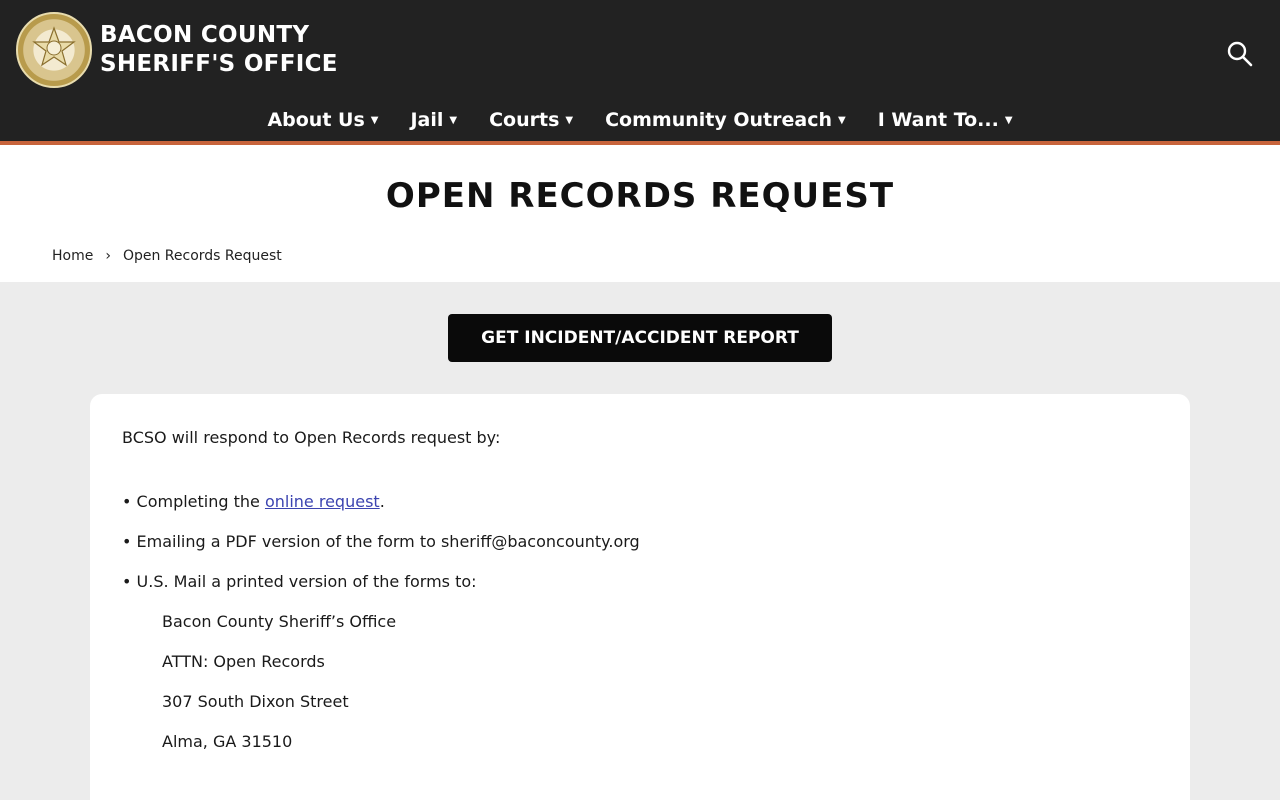 The height and width of the screenshot is (800, 1280). Describe the element at coordinates (718, 120) in the screenshot. I see `nav-community-outreach-label: Community Outreach` at that location.